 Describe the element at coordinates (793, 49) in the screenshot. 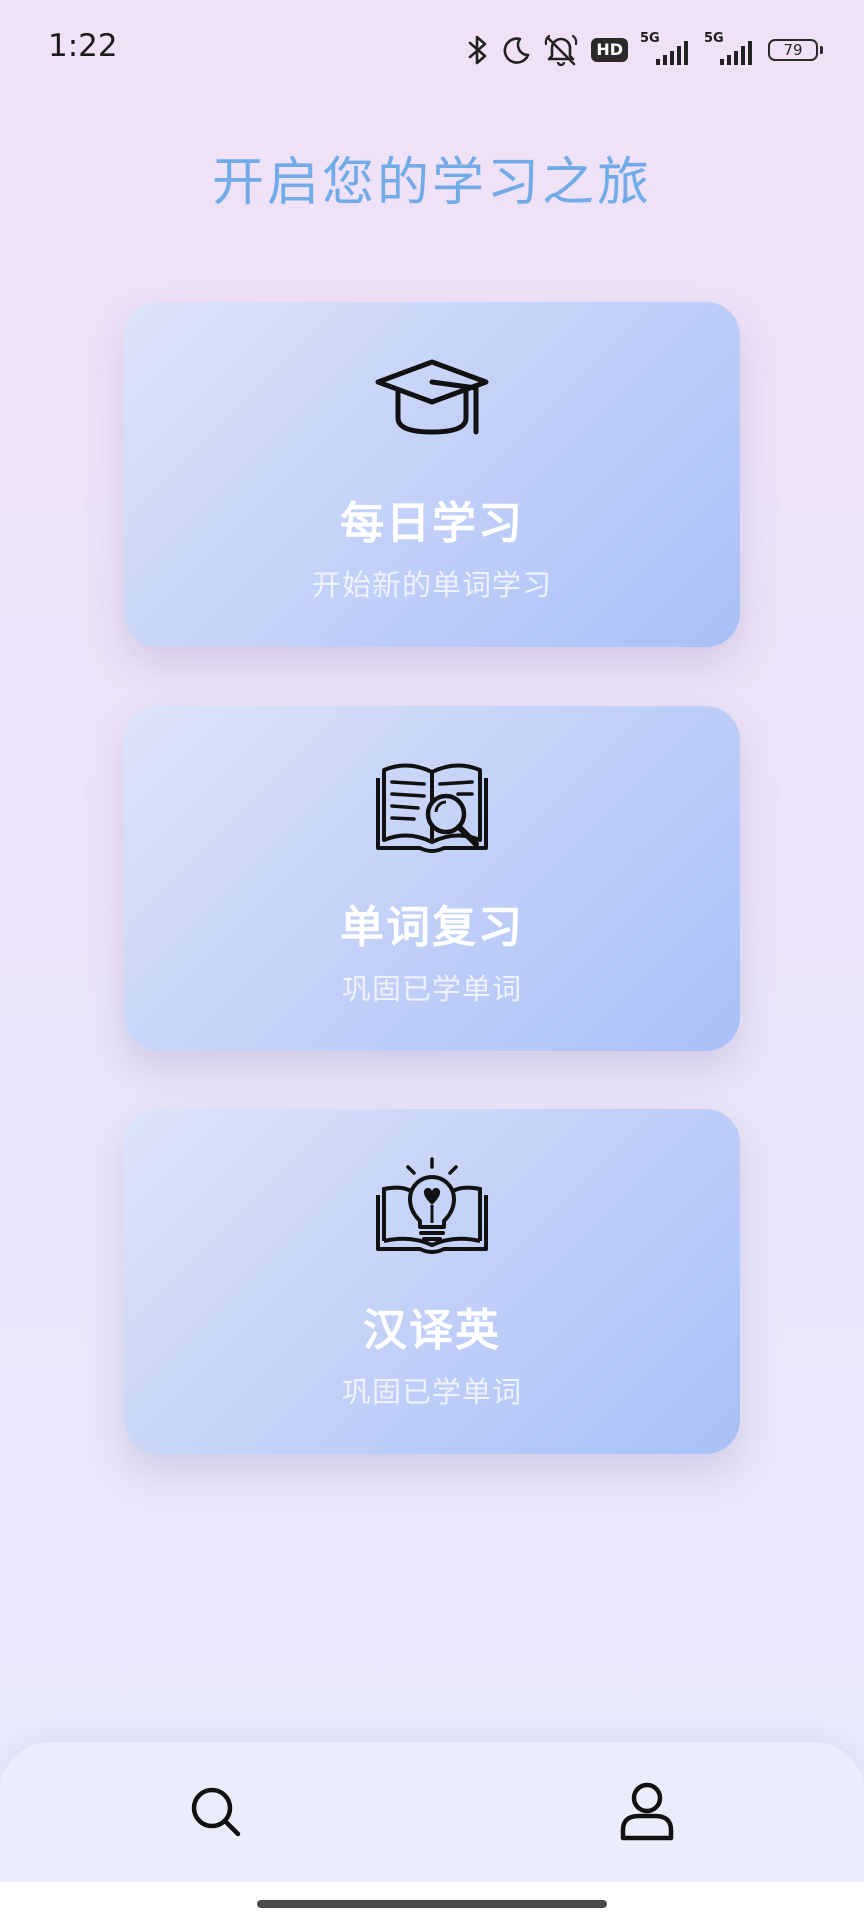

I see `battery-level: 79` at that location.